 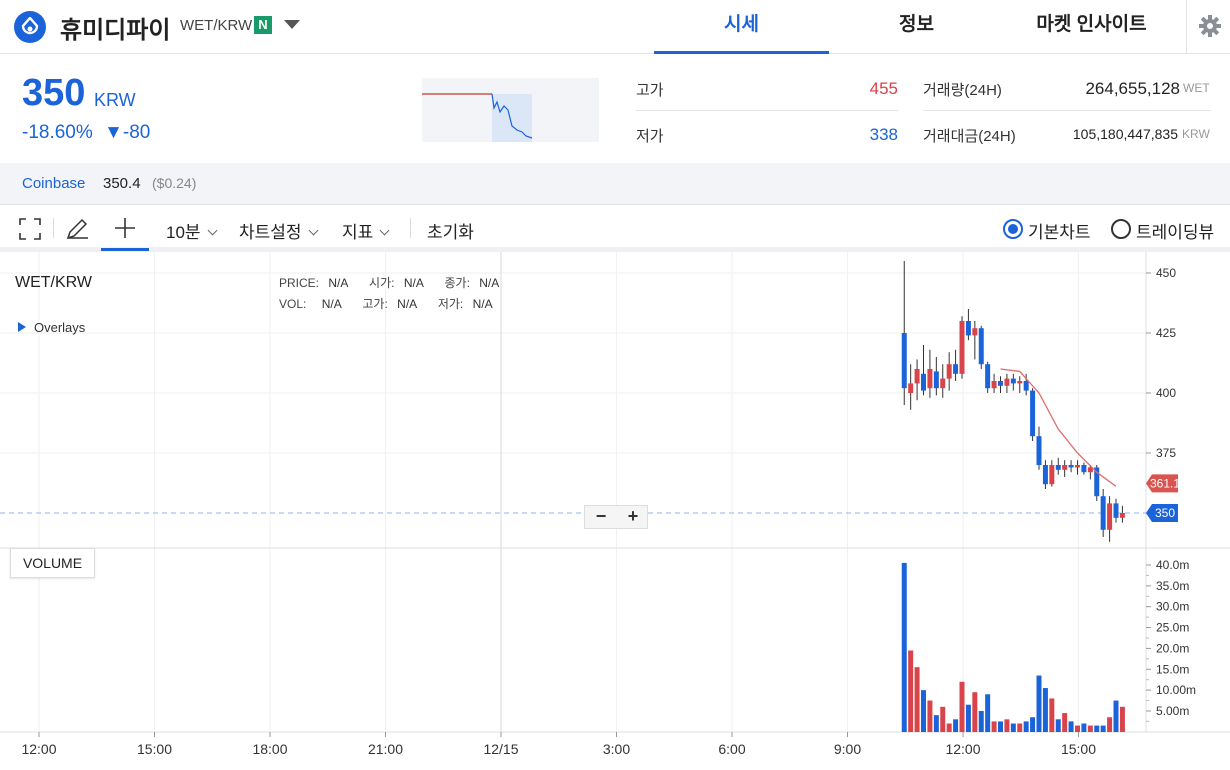 I want to click on time-tick-label: 12/15, so click(x=500, y=749).